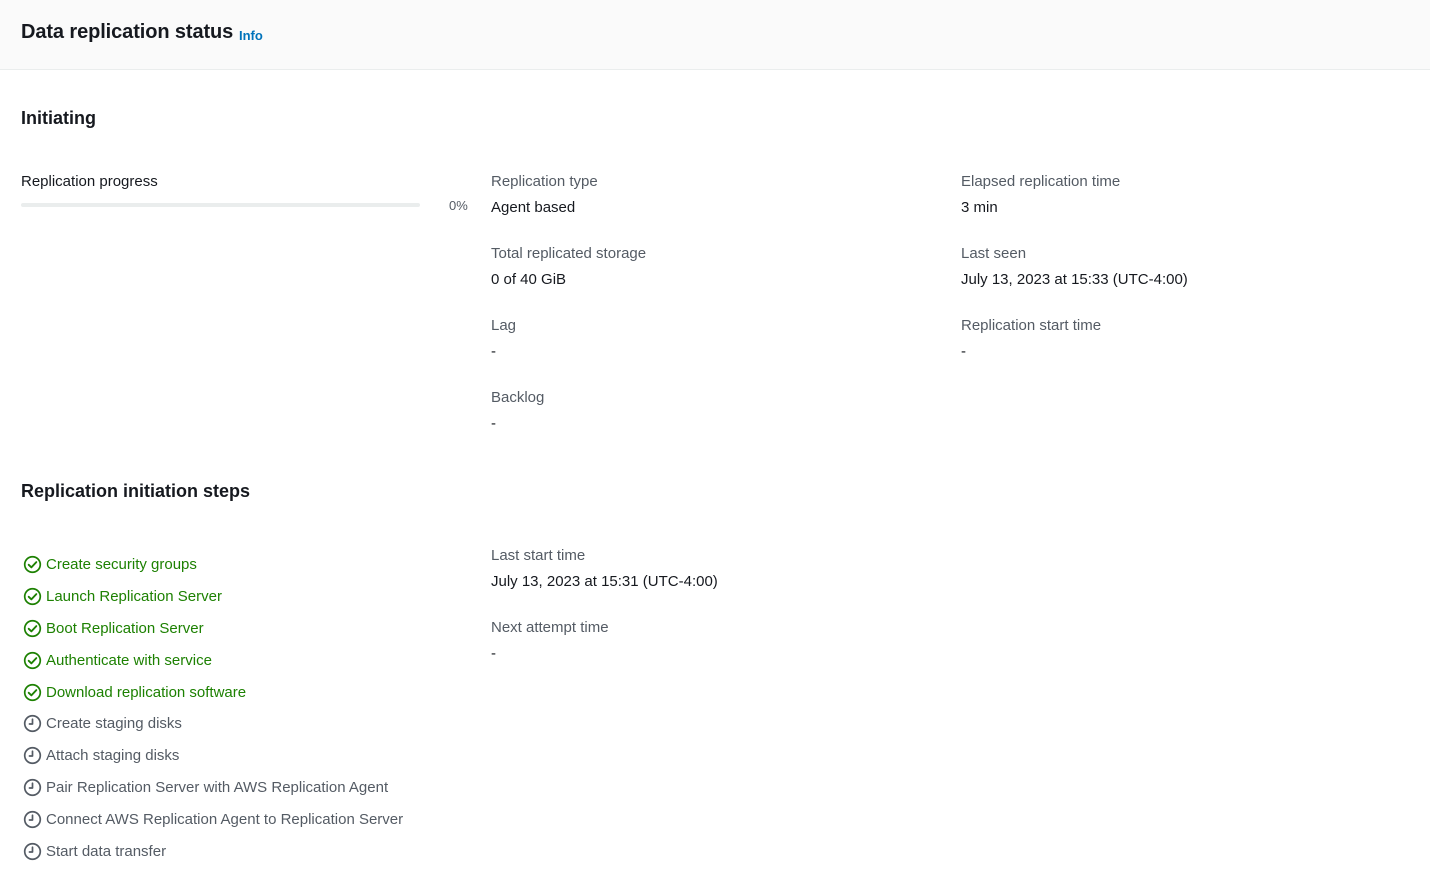  Describe the element at coordinates (58, 118) in the screenshot. I see `status-title: Initiating` at that location.